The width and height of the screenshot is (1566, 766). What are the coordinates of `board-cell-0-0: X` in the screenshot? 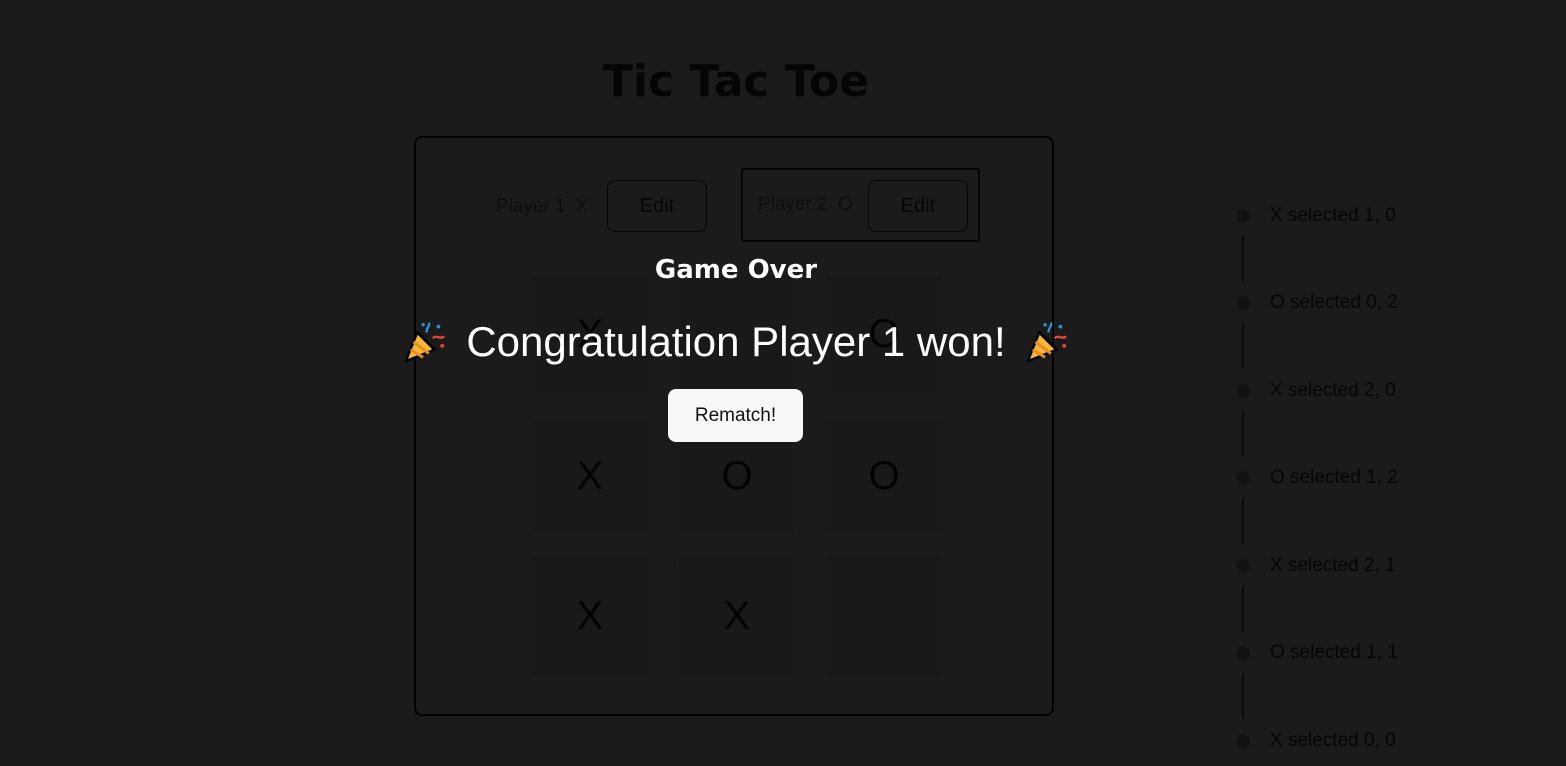 It's located at (590, 334).